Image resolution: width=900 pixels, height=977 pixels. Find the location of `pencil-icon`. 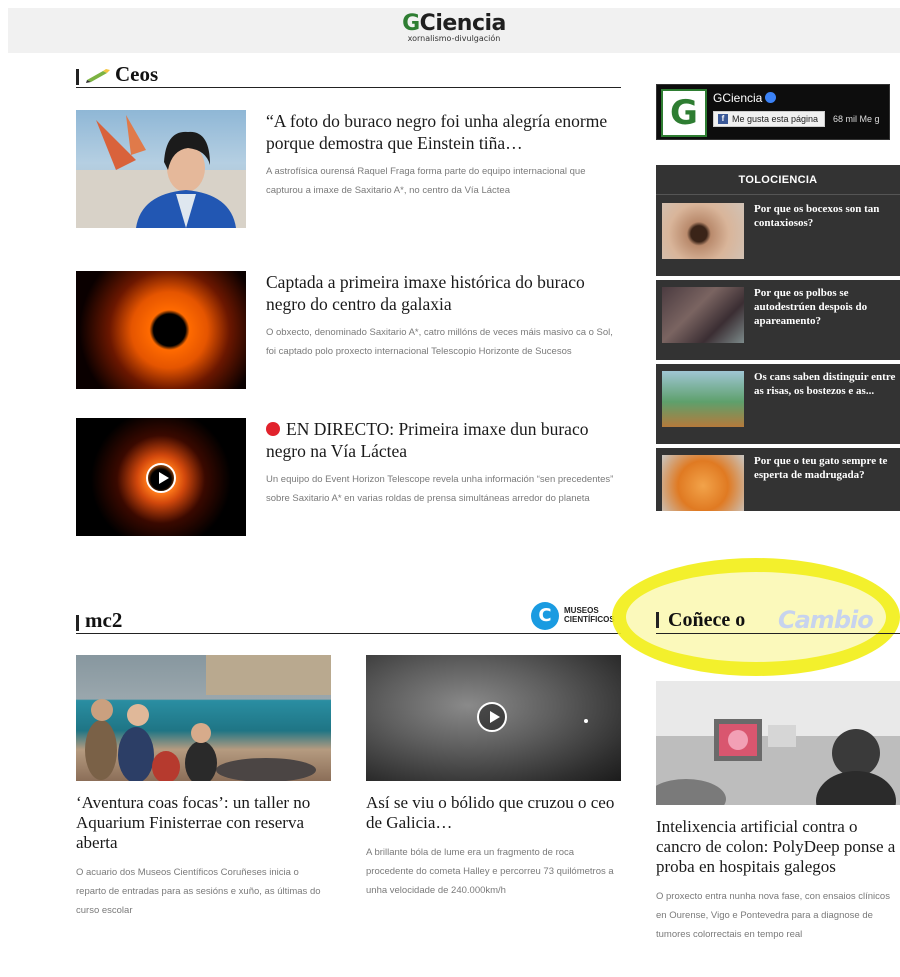

pencil-icon is located at coordinates (98, 76).